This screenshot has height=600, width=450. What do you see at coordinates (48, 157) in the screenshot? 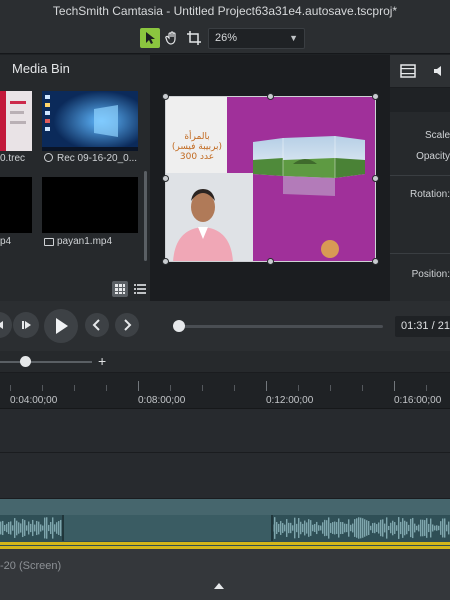
I see `record-icon` at bounding box center [48, 157].